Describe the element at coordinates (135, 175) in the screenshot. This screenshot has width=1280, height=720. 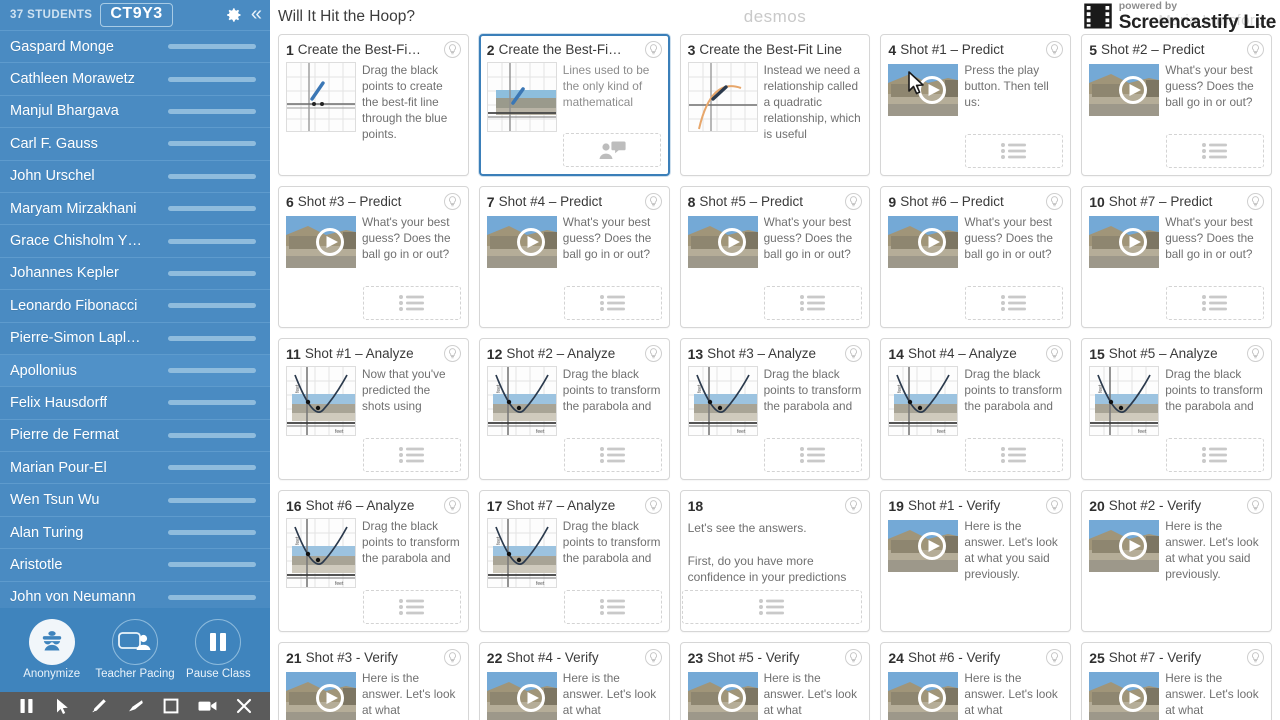
I see `student-row: John Urschel` at that location.